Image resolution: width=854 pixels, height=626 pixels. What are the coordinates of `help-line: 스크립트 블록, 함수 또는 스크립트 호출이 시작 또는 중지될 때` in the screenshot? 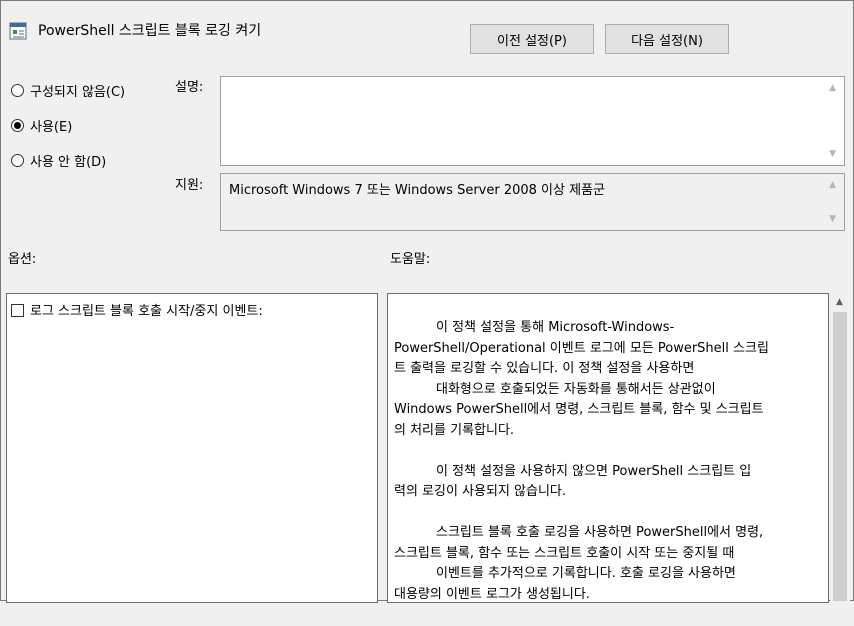 It's located at (564, 553).